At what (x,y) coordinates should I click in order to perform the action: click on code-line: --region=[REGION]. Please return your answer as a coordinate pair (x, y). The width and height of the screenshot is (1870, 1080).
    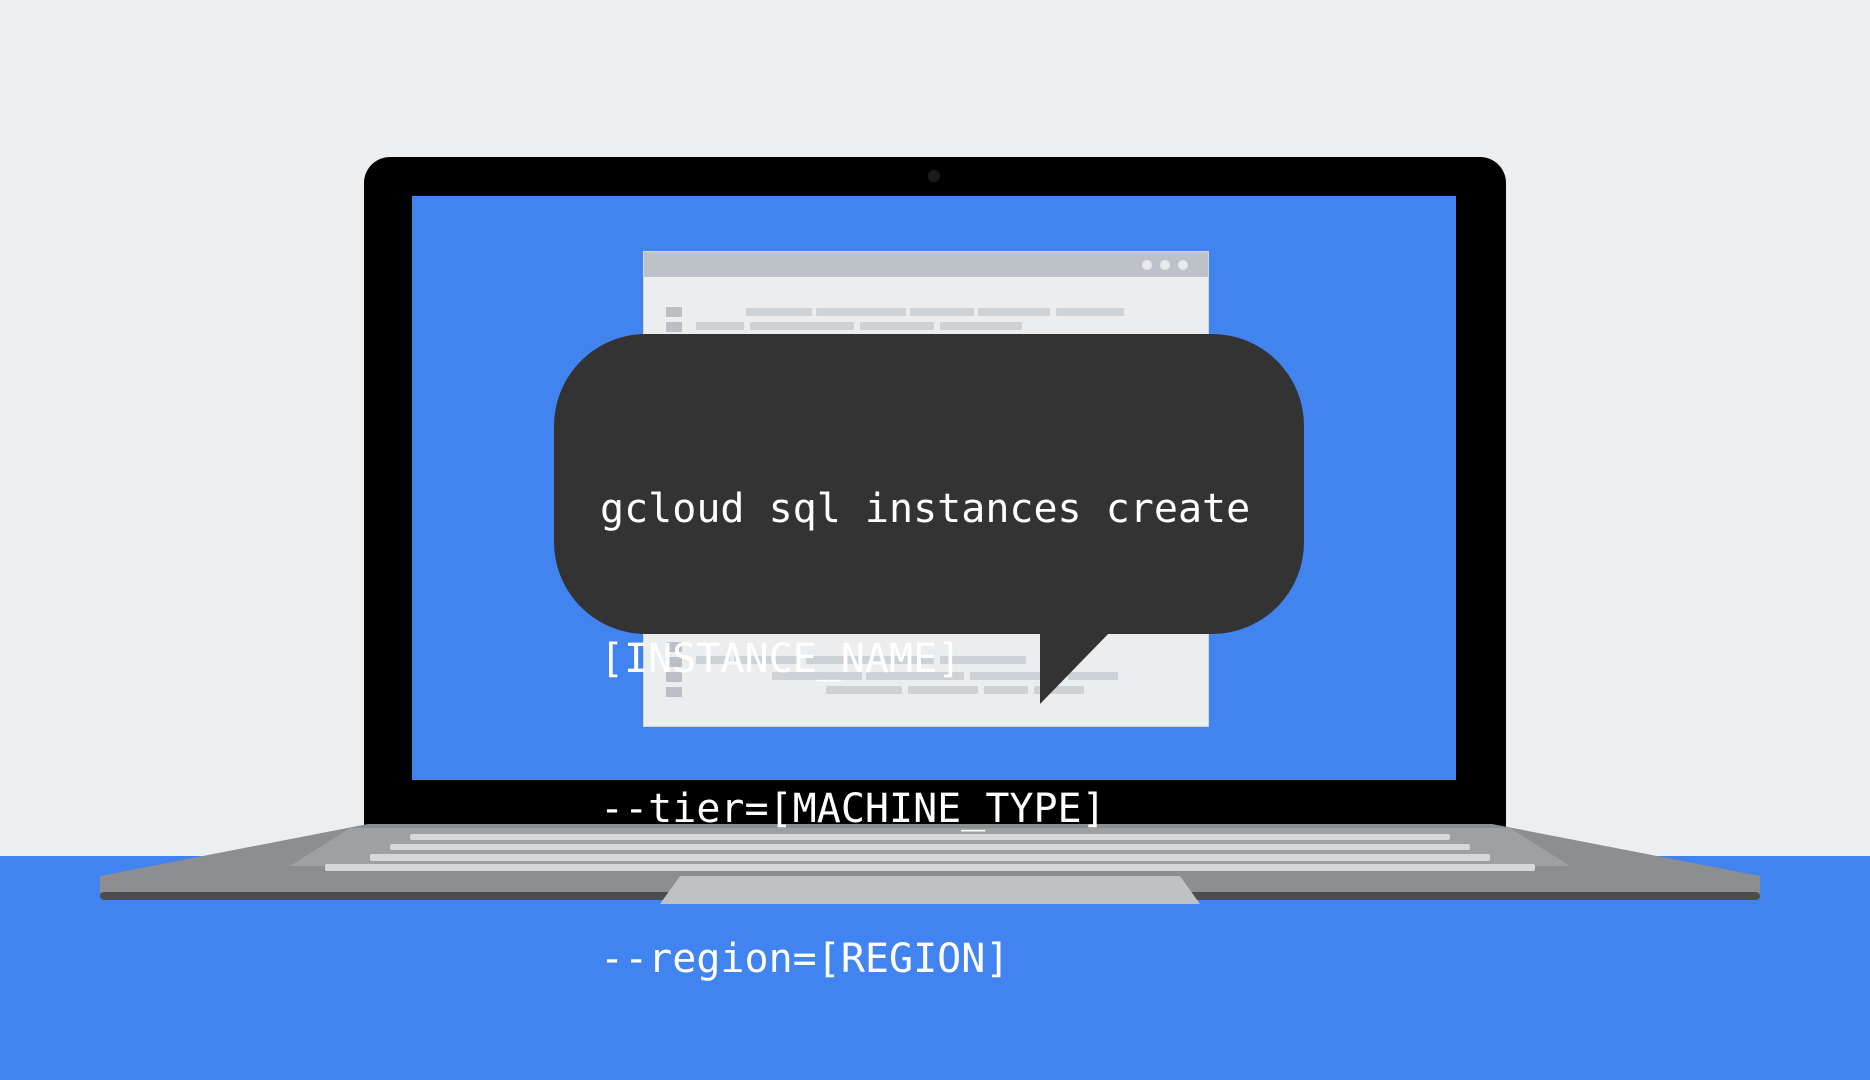
    Looking at the image, I should click on (805, 959).